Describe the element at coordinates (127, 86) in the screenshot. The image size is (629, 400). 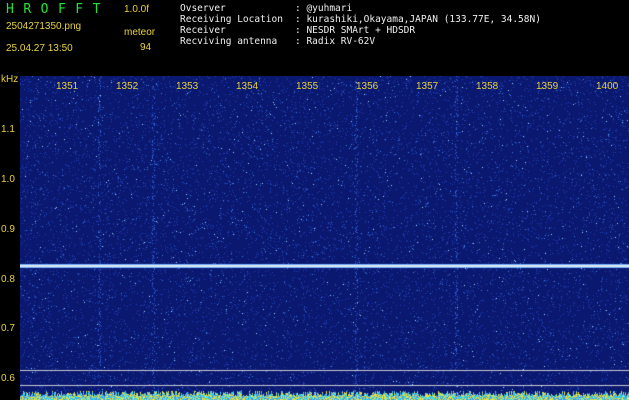
I see `x-tick: 1352` at that location.